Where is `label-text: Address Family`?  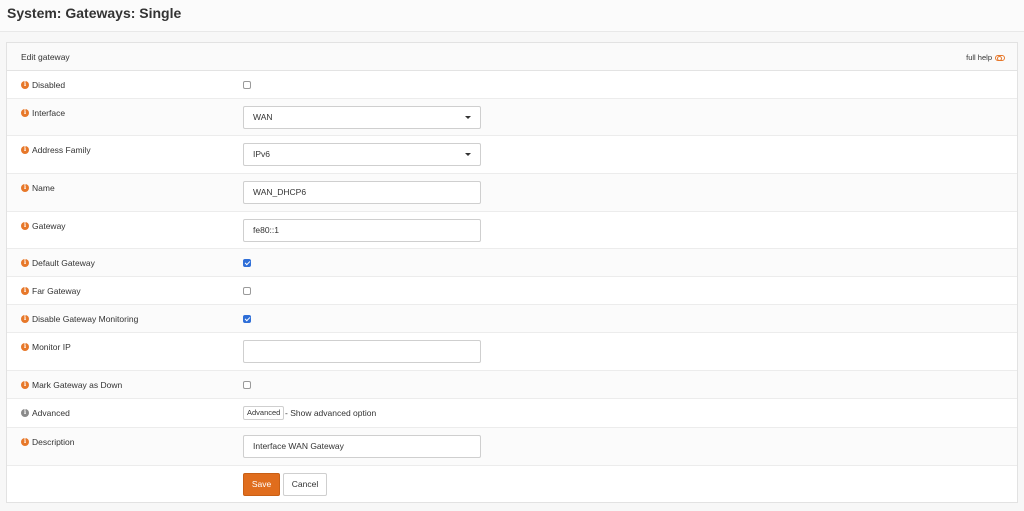 label-text: Address Family is located at coordinates (61, 150).